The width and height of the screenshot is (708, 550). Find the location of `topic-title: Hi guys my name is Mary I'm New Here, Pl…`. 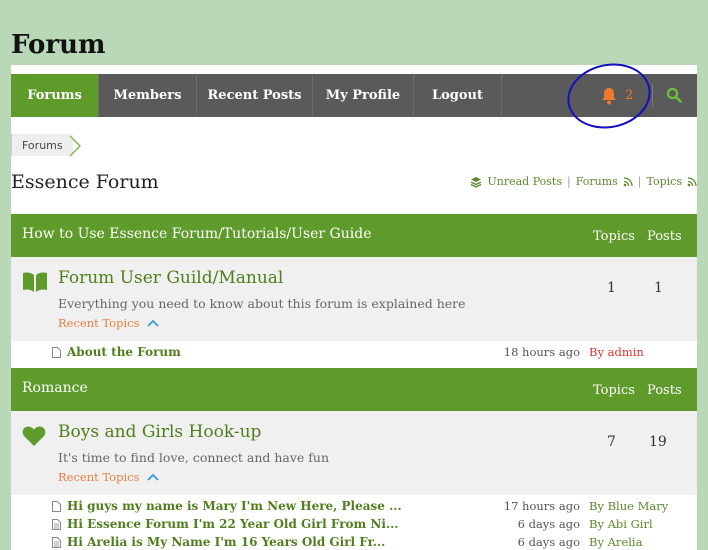

topic-title: Hi guys my name is Mary I'm New Here, Pl… is located at coordinates (234, 506).